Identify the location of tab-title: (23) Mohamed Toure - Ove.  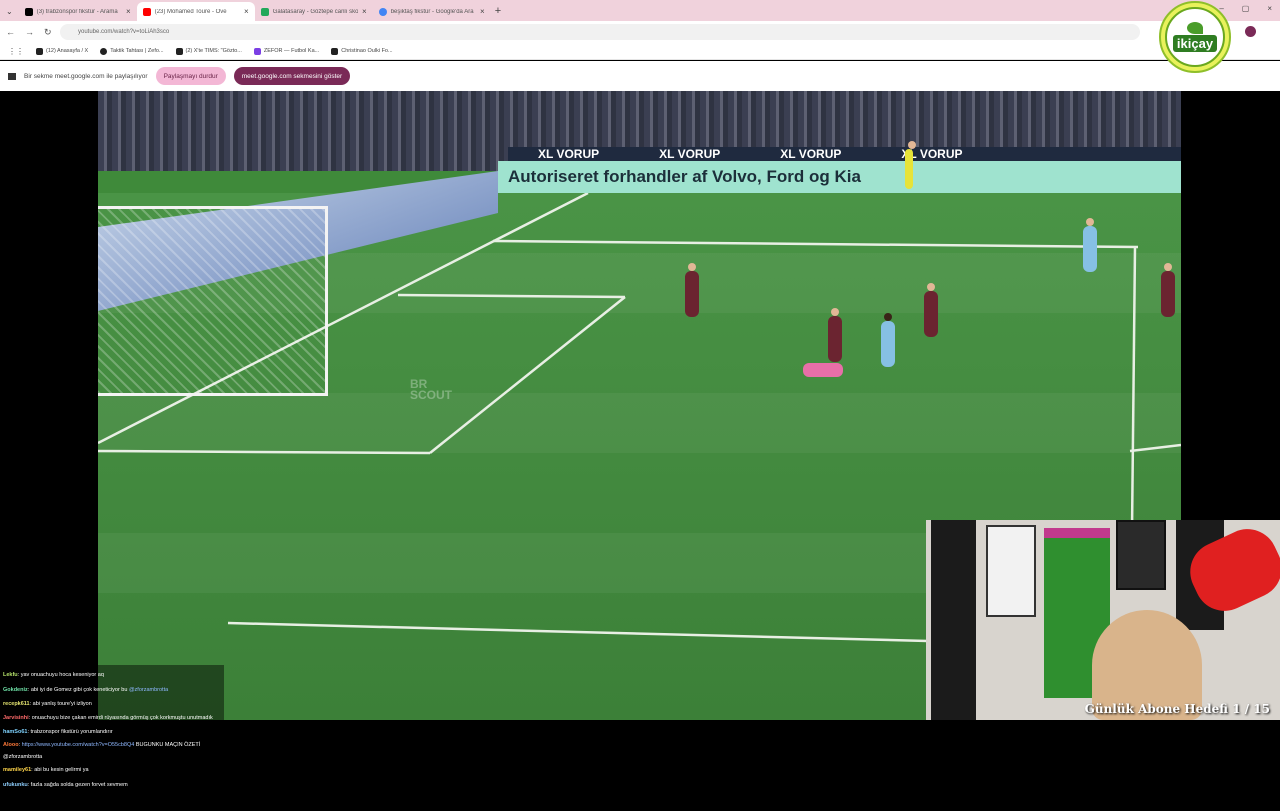
(190, 11).